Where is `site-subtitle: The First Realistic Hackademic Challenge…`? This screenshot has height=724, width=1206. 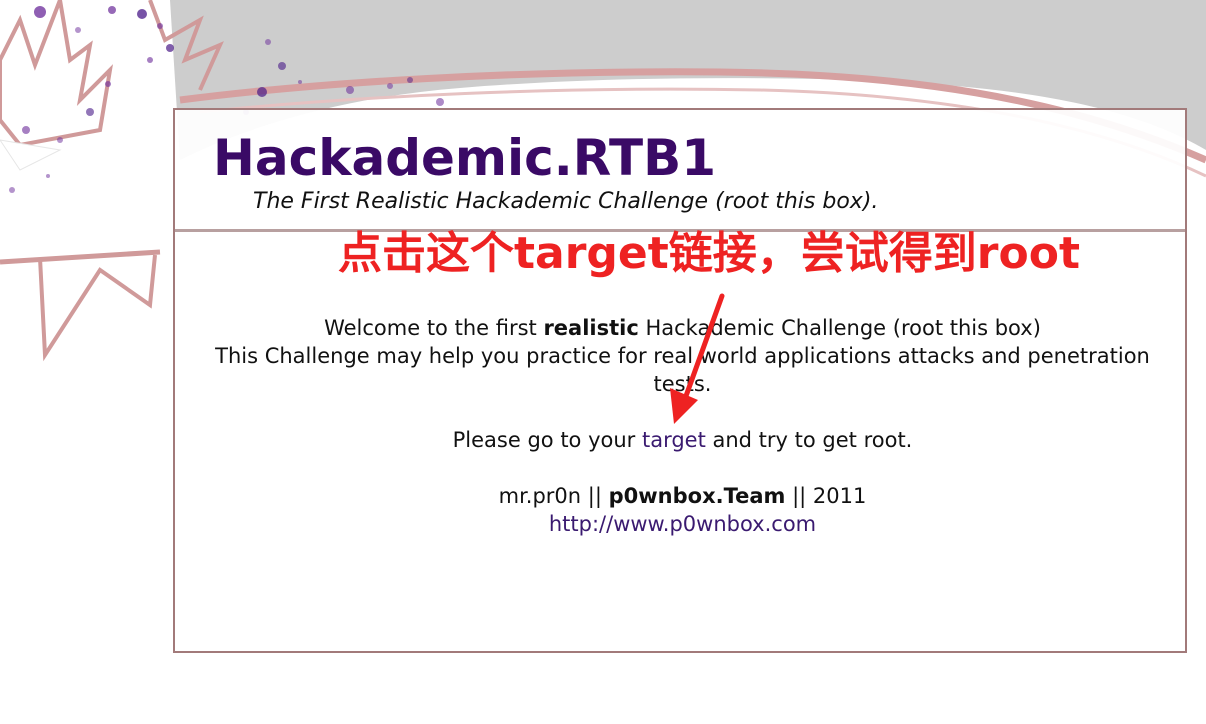 site-subtitle: The First Realistic Hackademic Challenge… is located at coordinates (566, 201).